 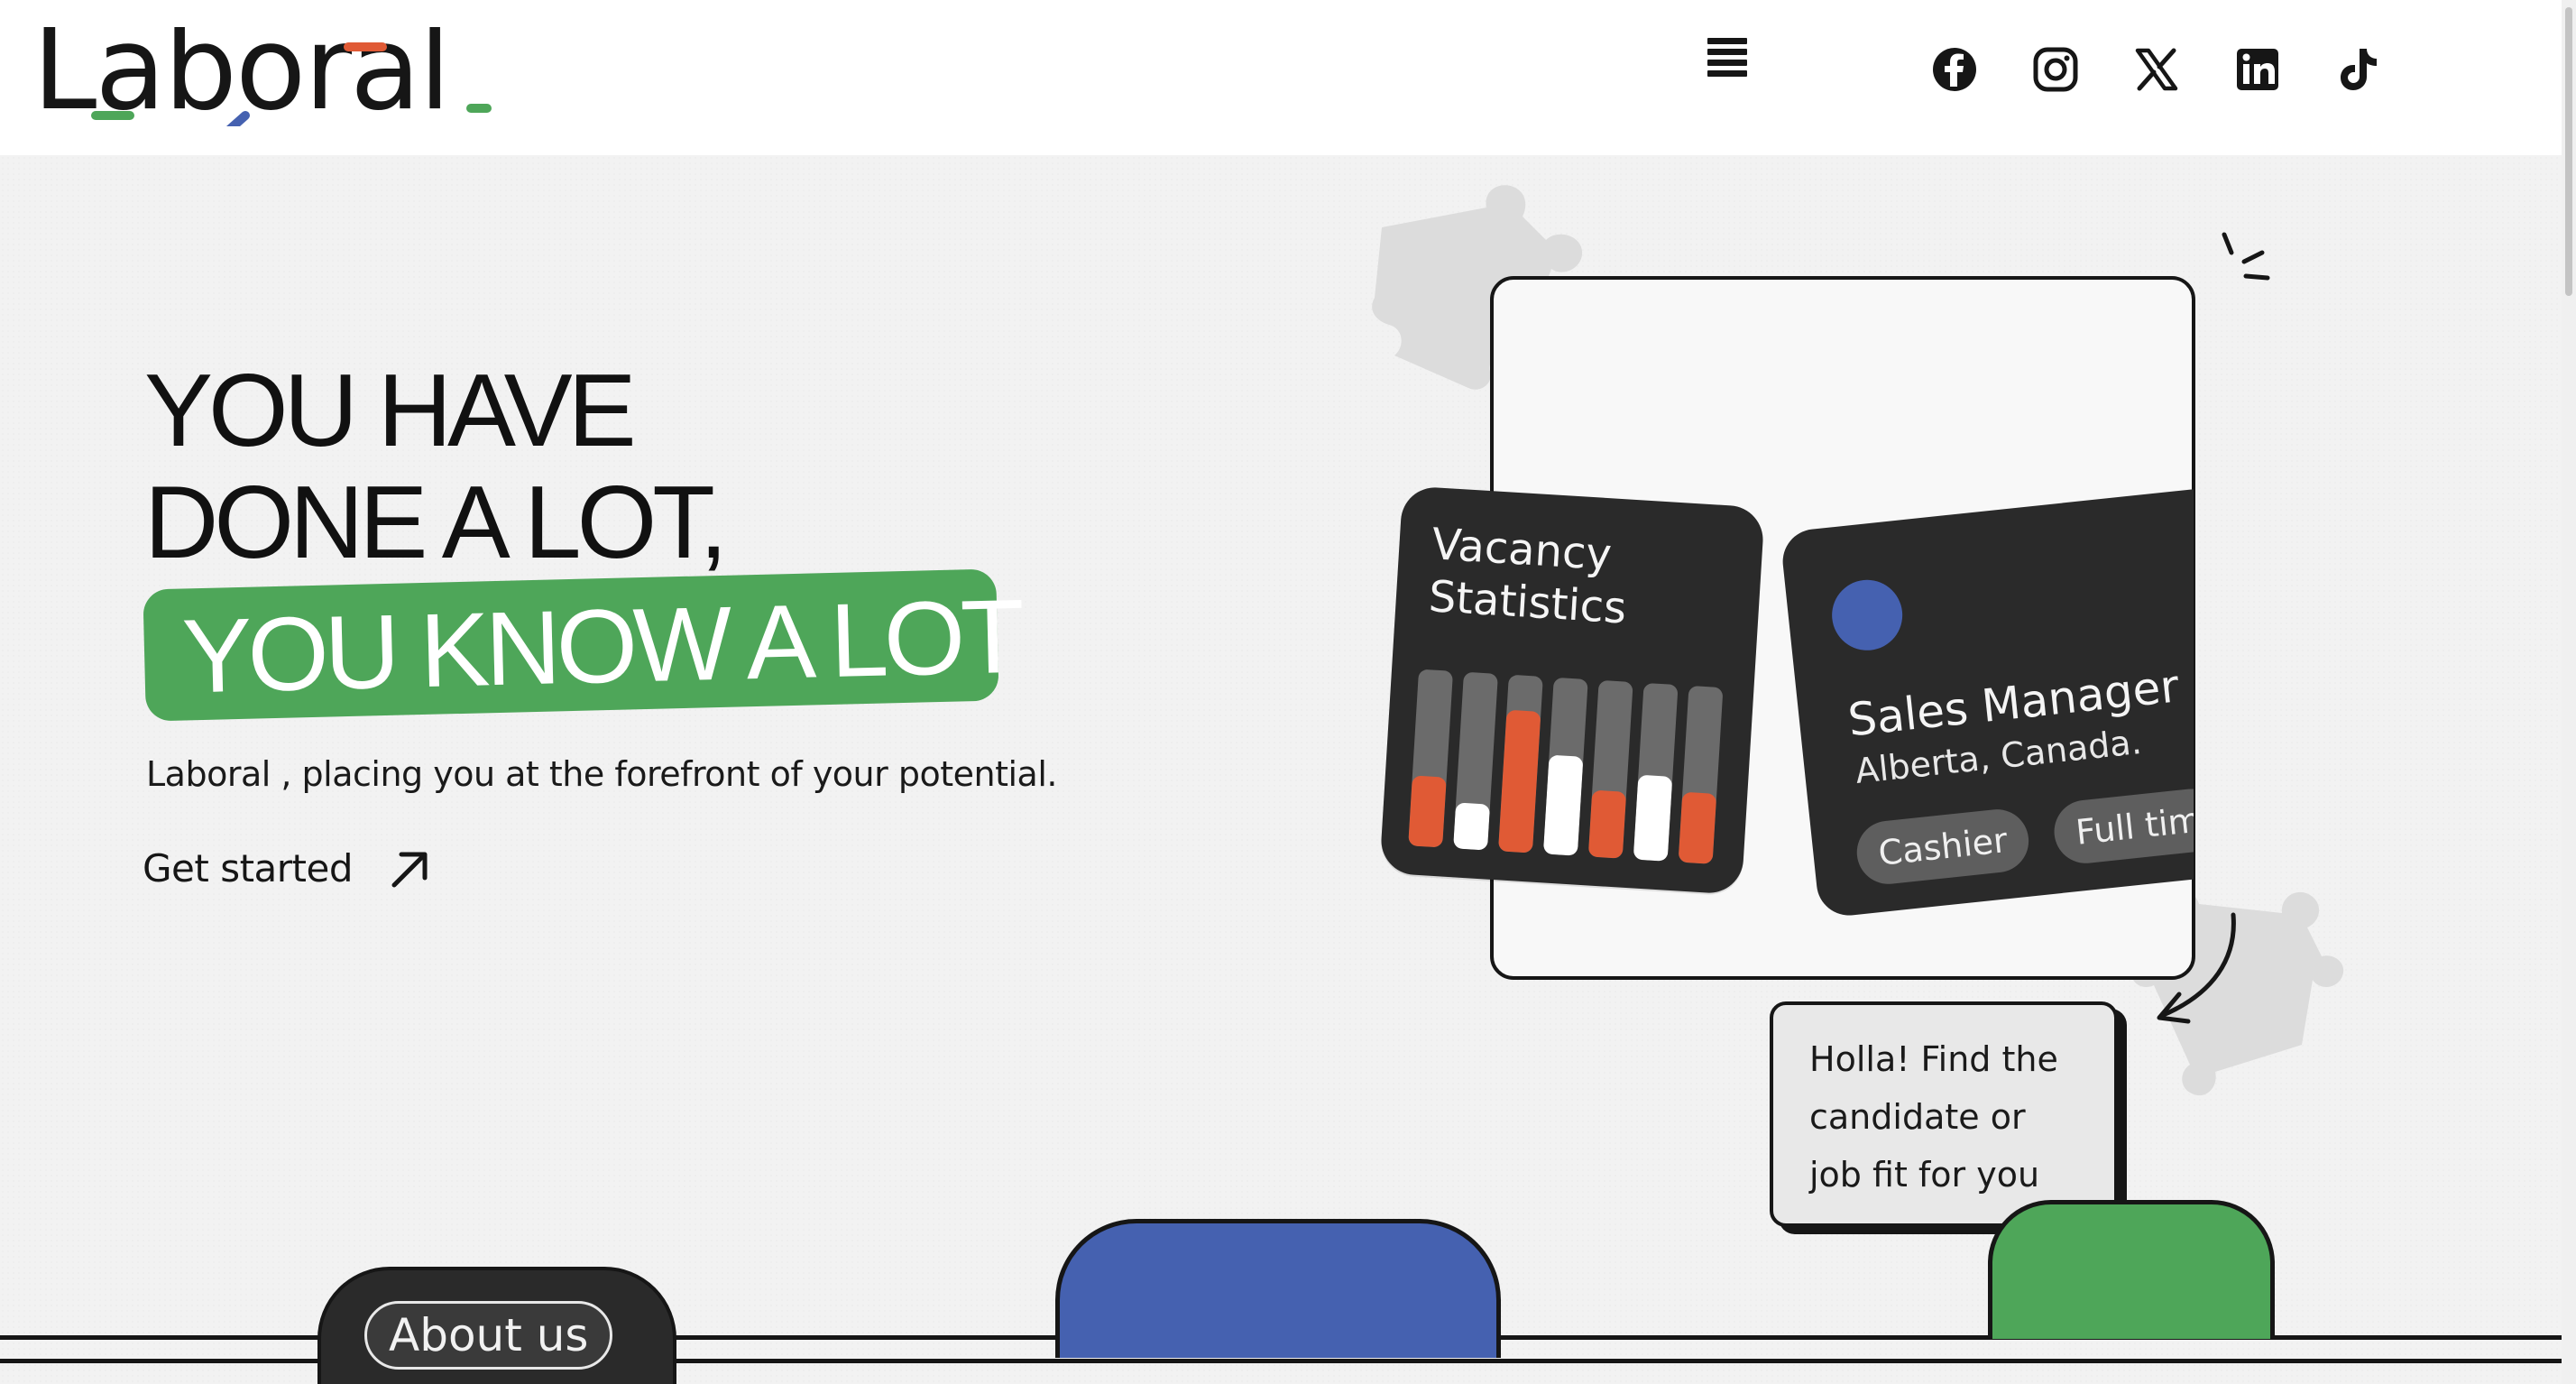 What do you see at coordinates (1924, 1175) in the screenshot?
I see `bubble-line-3: job fit for you` at bounding box center [1924, 1175].